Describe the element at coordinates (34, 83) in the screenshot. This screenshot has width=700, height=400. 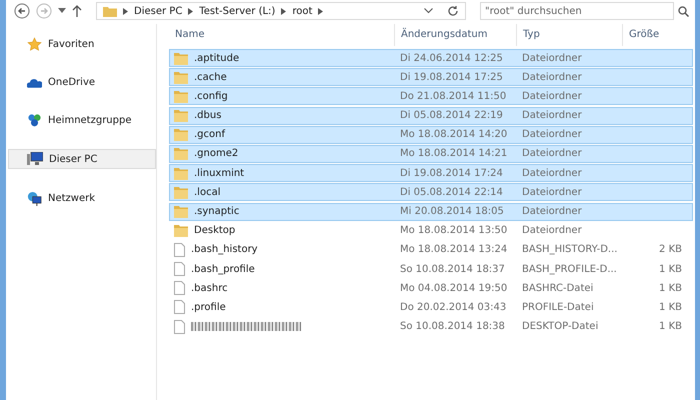
I see `cloud-icon` at that location.